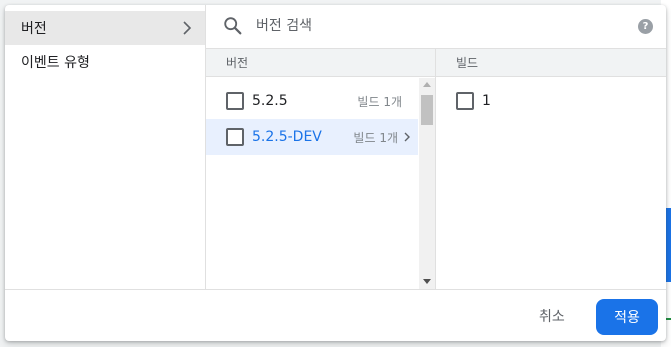 The height and width of the screenshot is (347, 671). I want to click on build-row: 1, so click(551, 101).